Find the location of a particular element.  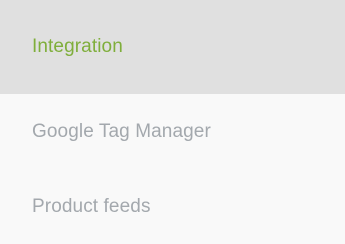

menu-item-label: Product feeds is located at coordinates (91, 206).